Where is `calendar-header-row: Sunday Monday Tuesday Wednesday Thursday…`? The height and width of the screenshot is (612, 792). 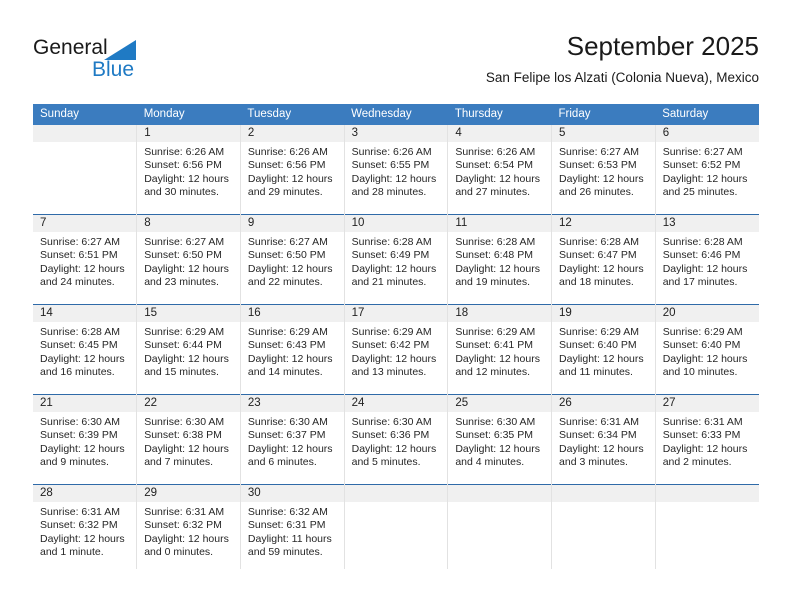
calendar-header-row: Sunday Monday Tuesday Wednesday Thursday… is located at coordinates (396, 114).